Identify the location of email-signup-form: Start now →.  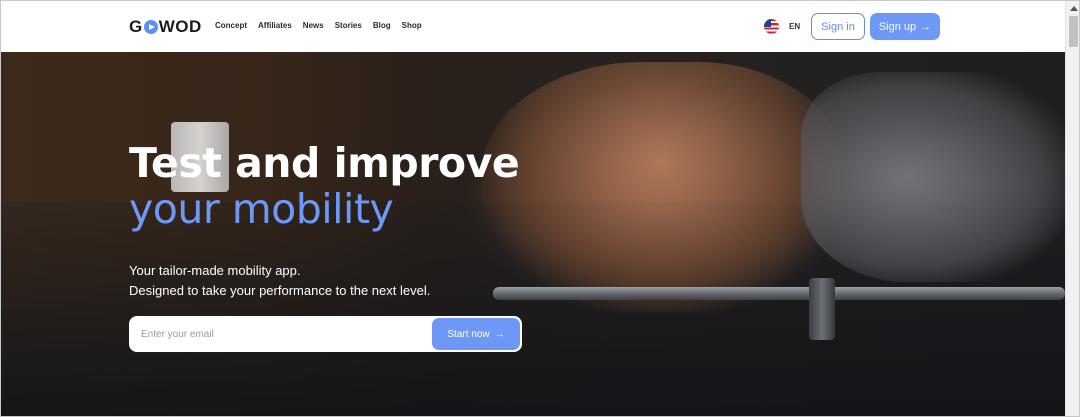
(325, 334).